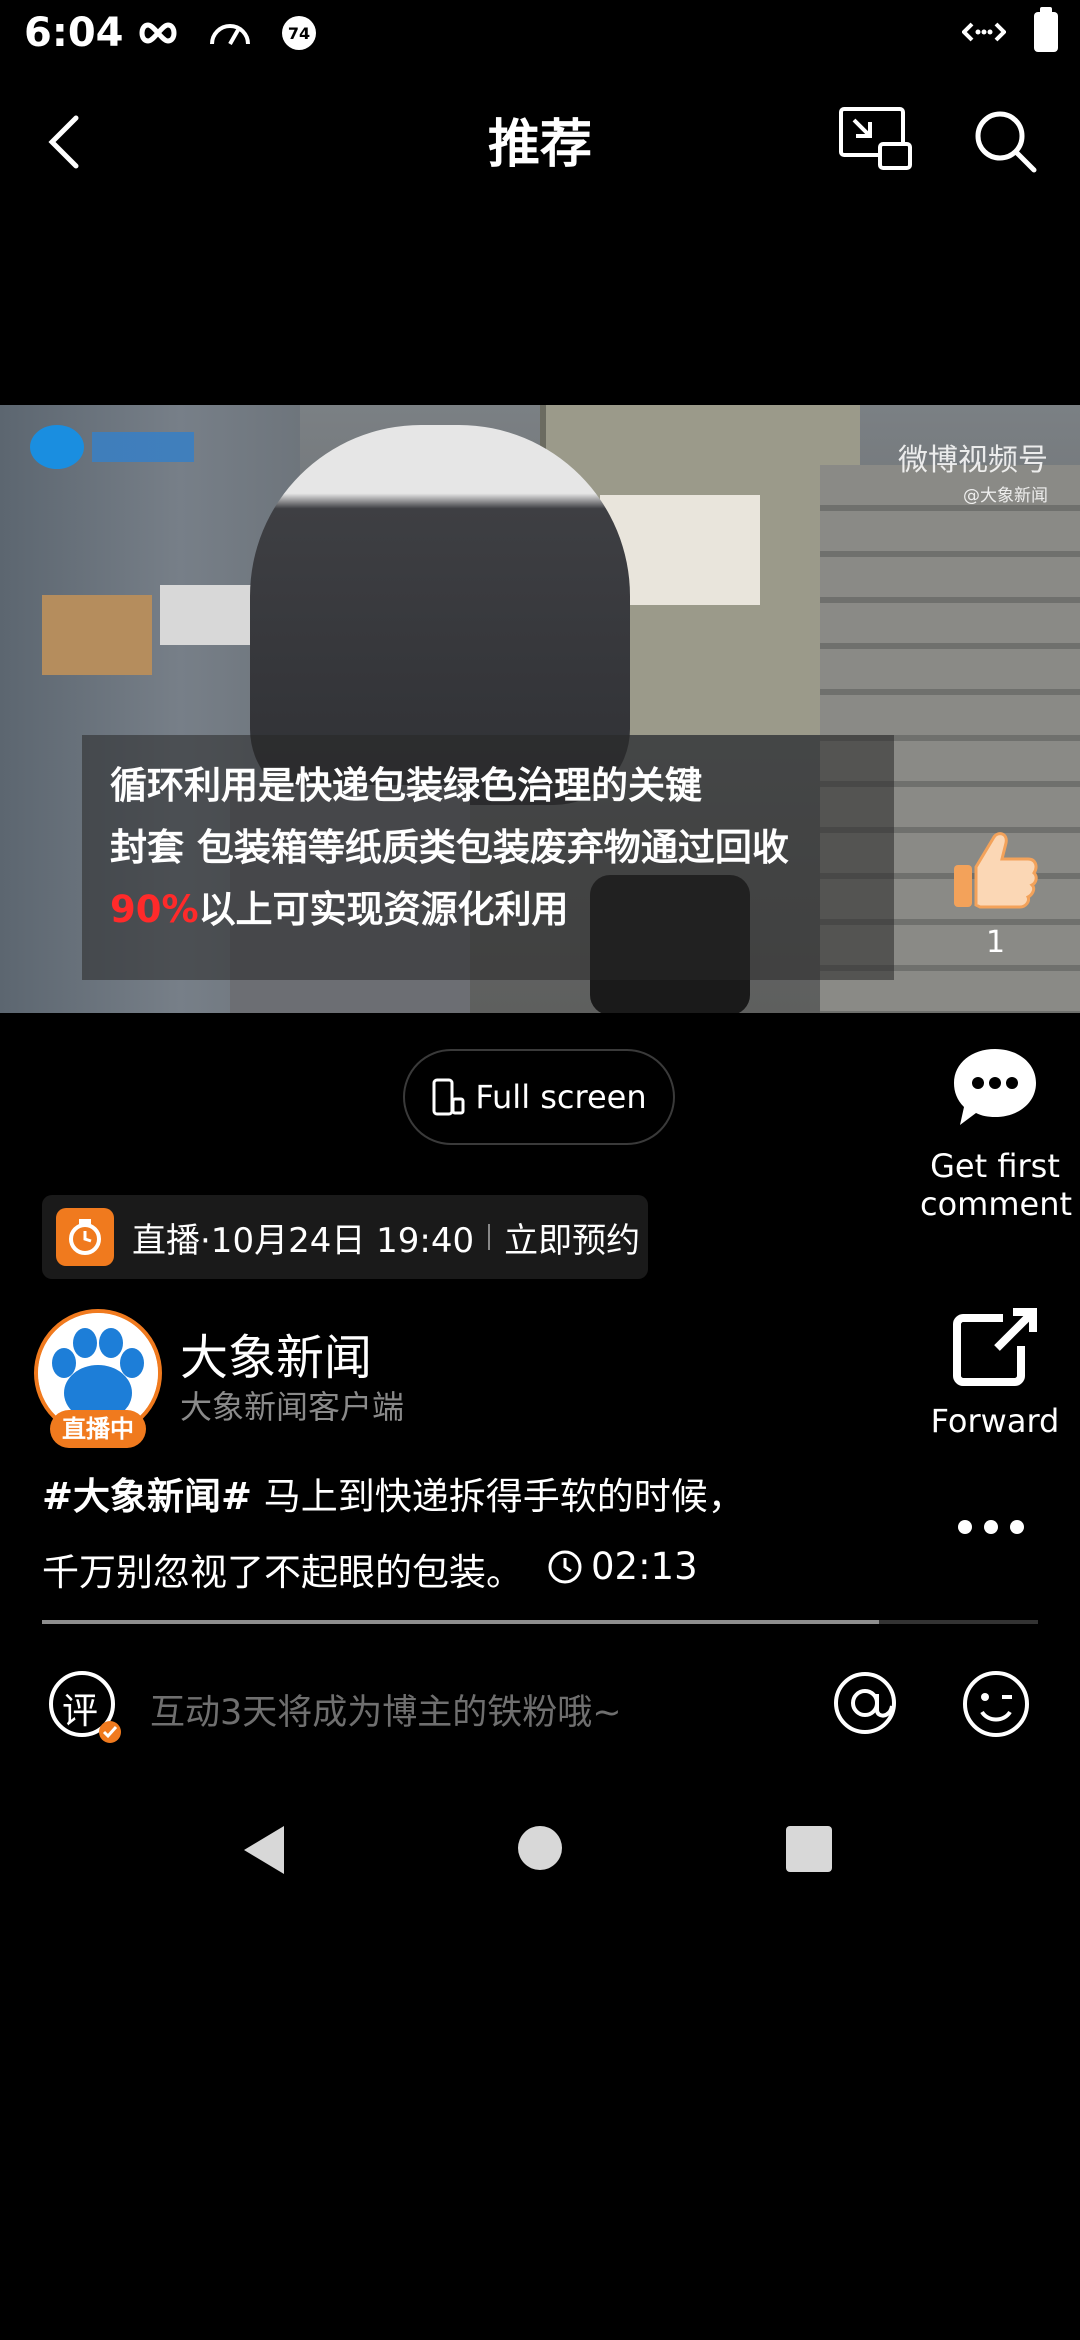 The image size is (1080, 2340). Describe the element at coordinates (539, 1097) in the screenshot. I see `fullscreen-button: Full screen` at that location.